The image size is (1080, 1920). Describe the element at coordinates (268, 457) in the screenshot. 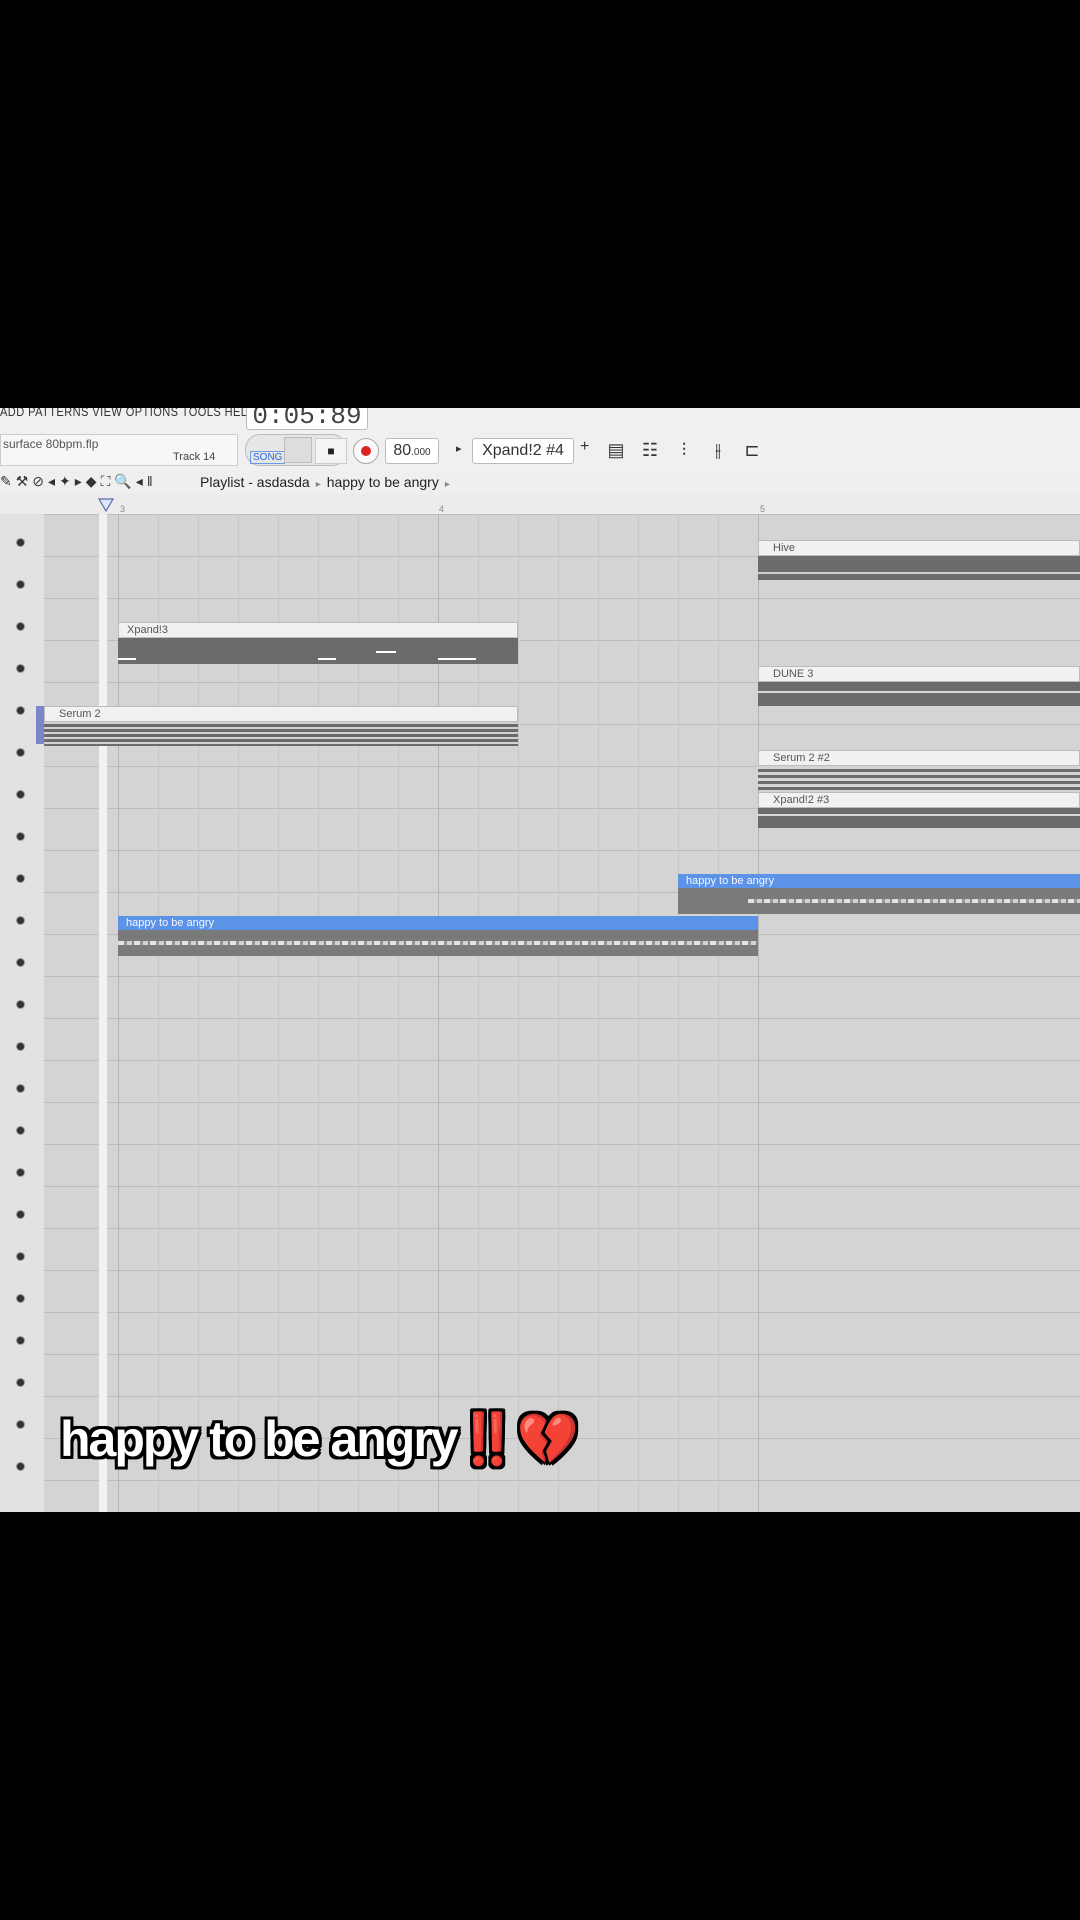

I see `song-mode-label: SONG` at that location.